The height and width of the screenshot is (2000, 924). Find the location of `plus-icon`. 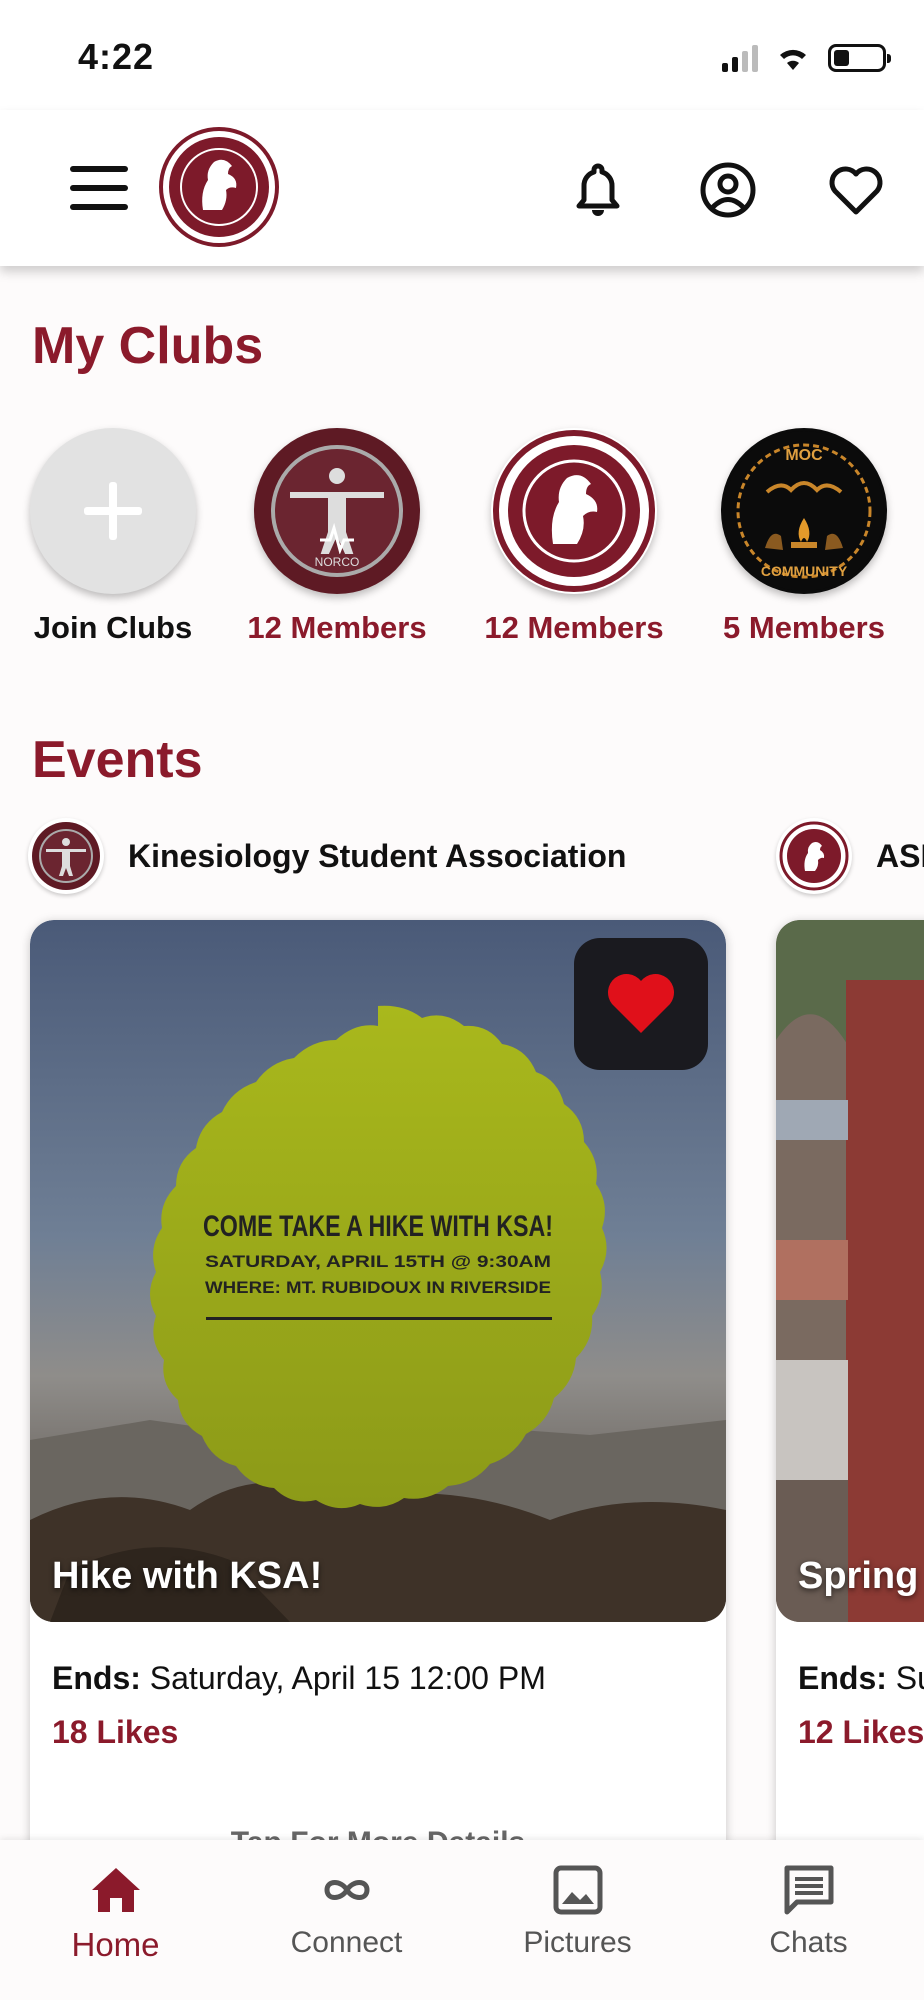

plus-icon is located at coordinates (113, 511).